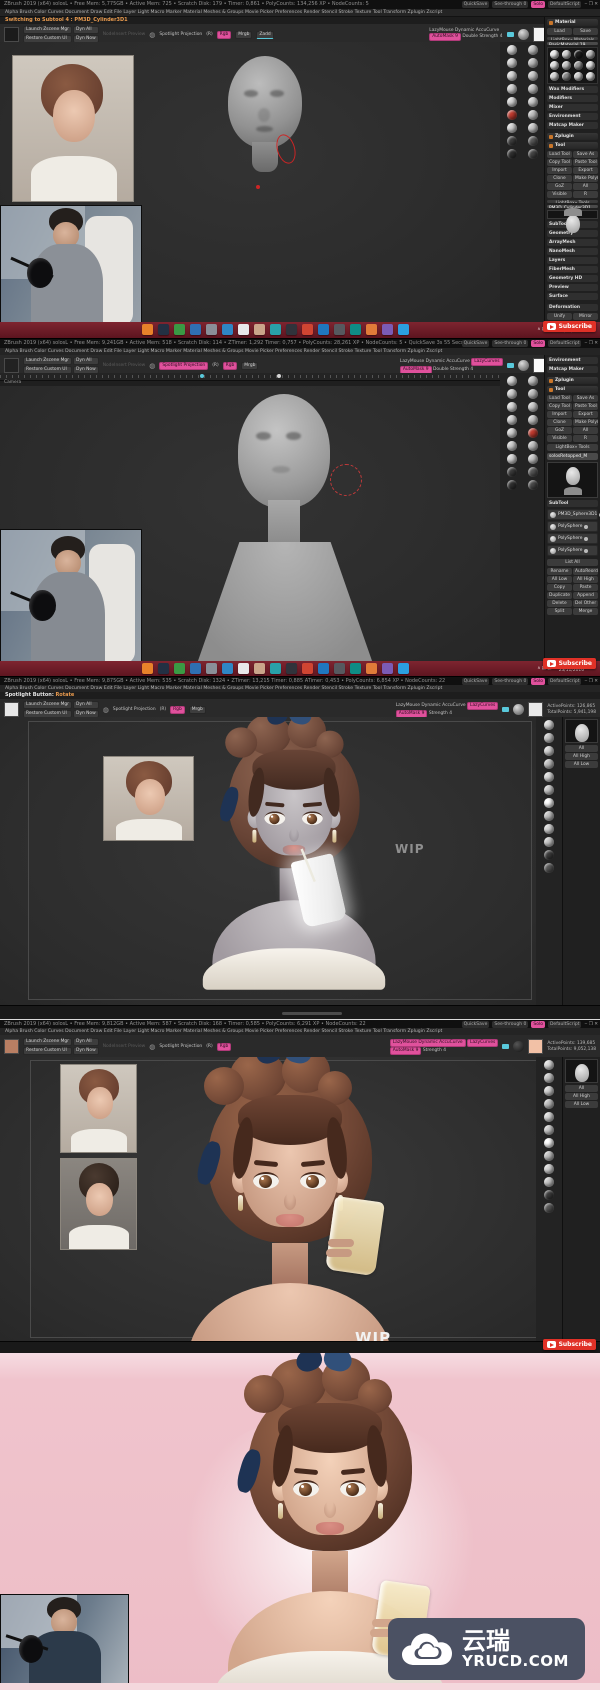 The height and width of the screenshot is (1690, 600). Describe the element at coordinates (569, 663) in the screenshot. I see `subscribe-button: Subscribe` at that location.